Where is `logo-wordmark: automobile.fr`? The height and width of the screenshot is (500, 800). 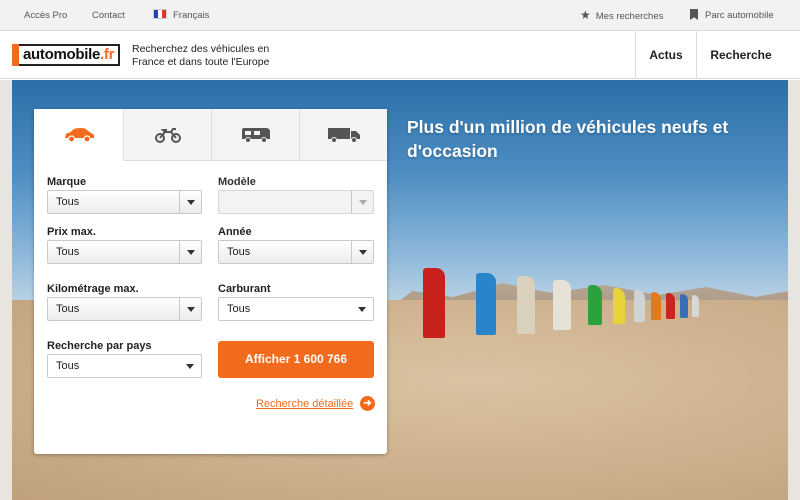 logo-wordmark: automobile.fr is located at coordinates (70, 55).